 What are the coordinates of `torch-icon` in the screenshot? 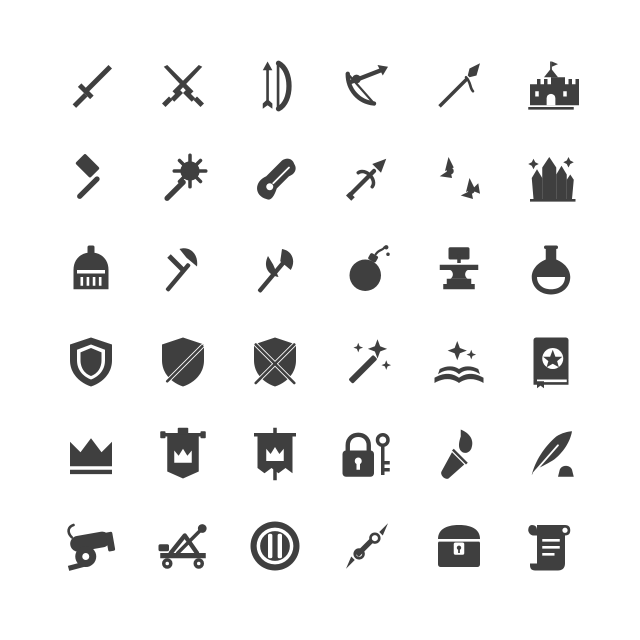 It's located at (457, 454).